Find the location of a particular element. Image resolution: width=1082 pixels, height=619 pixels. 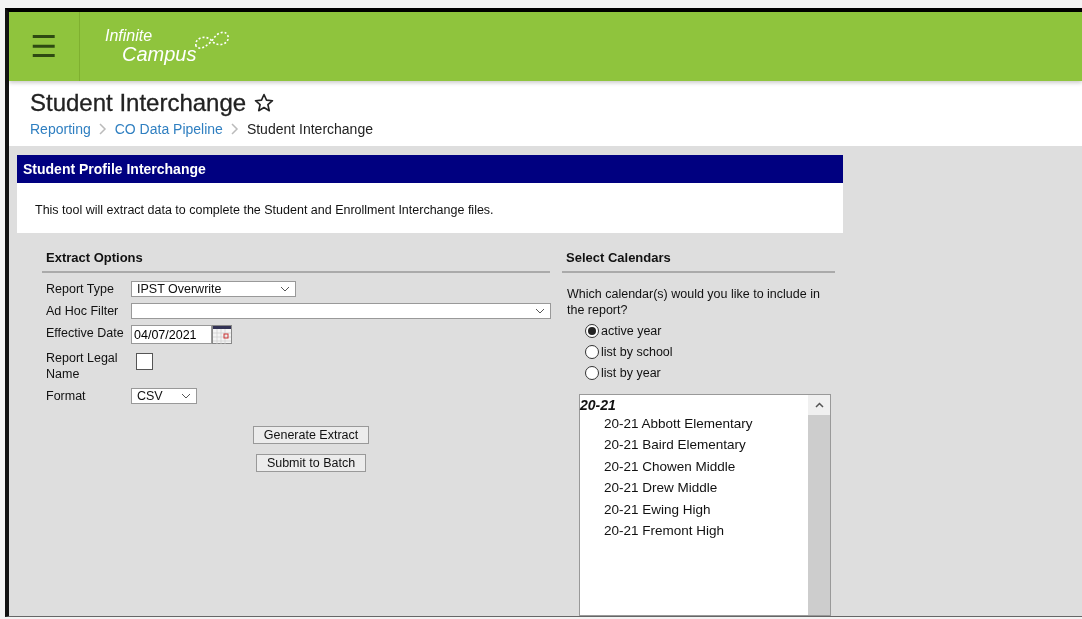

description-text: This tool will extract data to complete the Student and Enrollment Interchange files. is located at coordinates (430, 208).